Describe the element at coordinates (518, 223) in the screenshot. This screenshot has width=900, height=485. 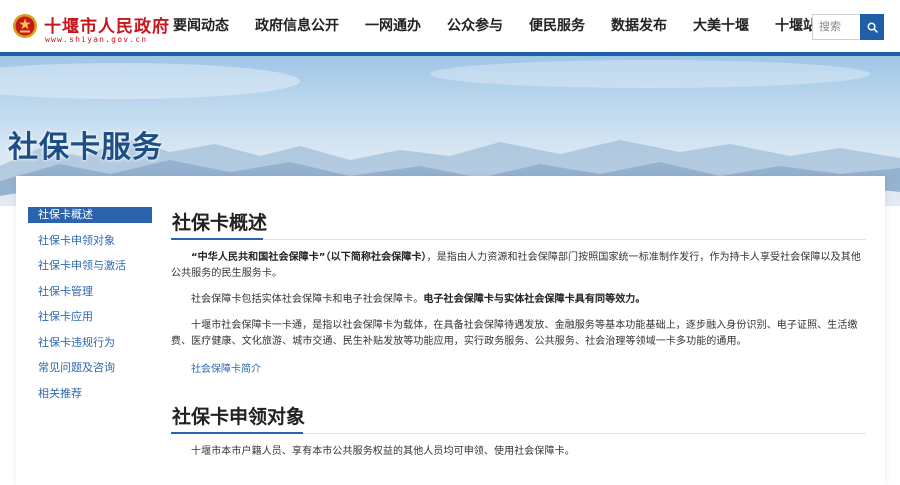
I see `section-title-overview: 社保卡概述` at that location.